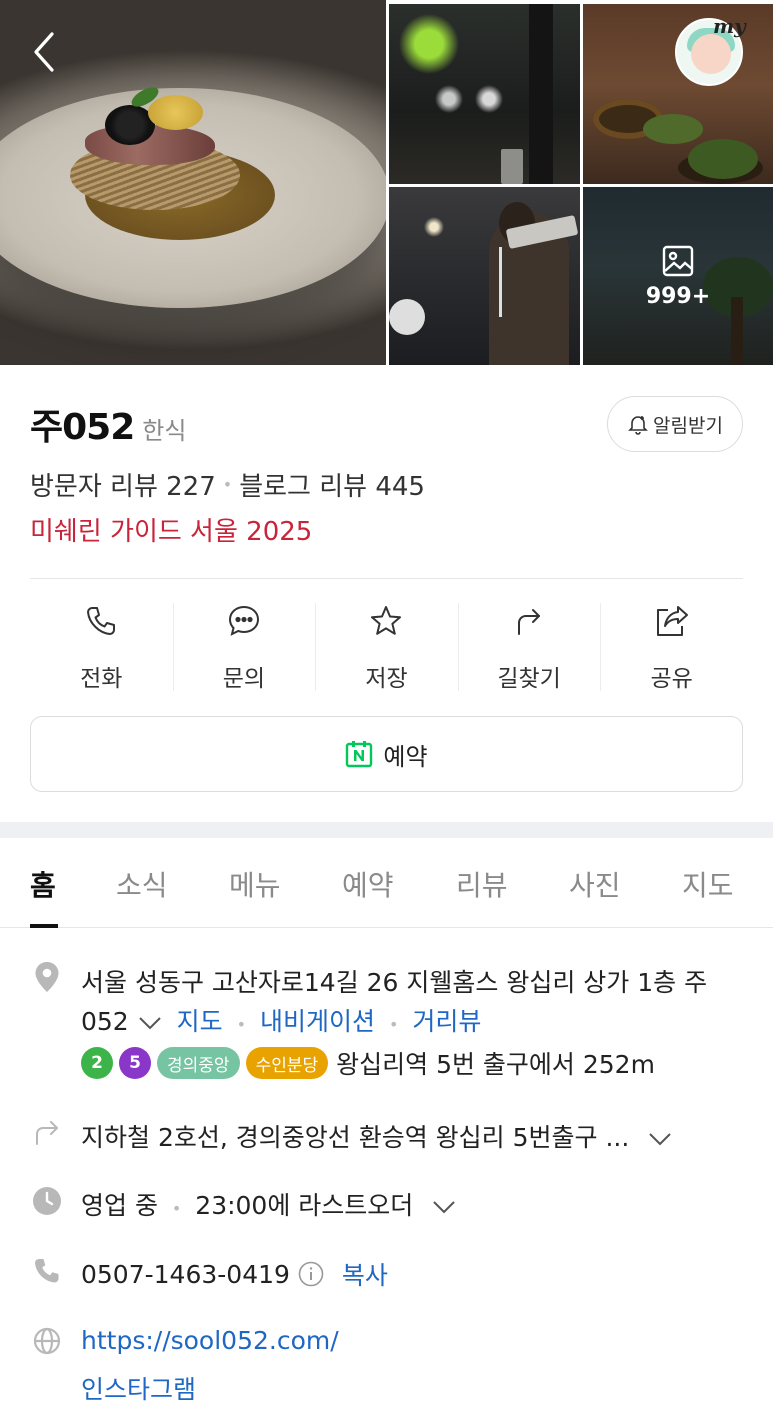 The width and height of the screenshot is (773, 1402). Describe the element at coordinates (708, 884) in the screenshot. I see `tab-map: 지도` at that location.